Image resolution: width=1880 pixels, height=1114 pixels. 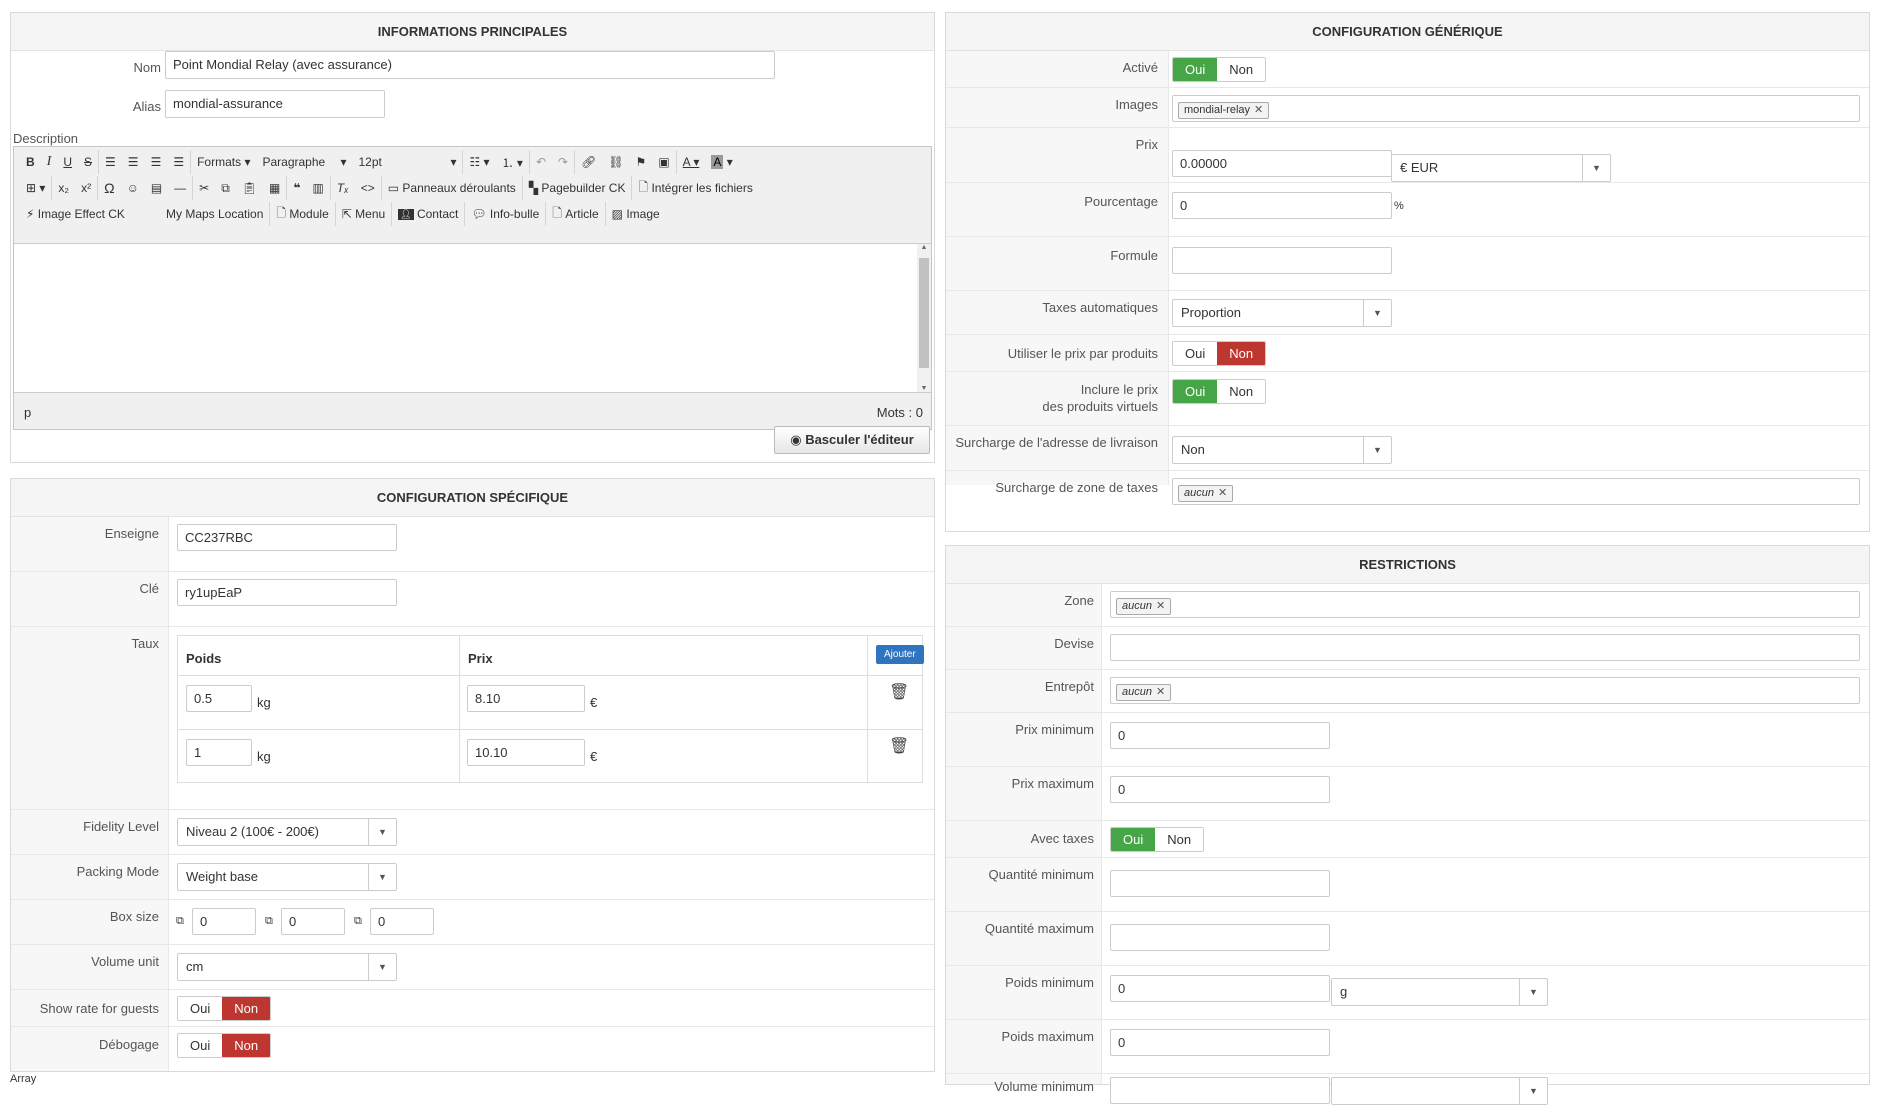 I want to click on image-insert-icon: ▣, so click(x=663, y=162).